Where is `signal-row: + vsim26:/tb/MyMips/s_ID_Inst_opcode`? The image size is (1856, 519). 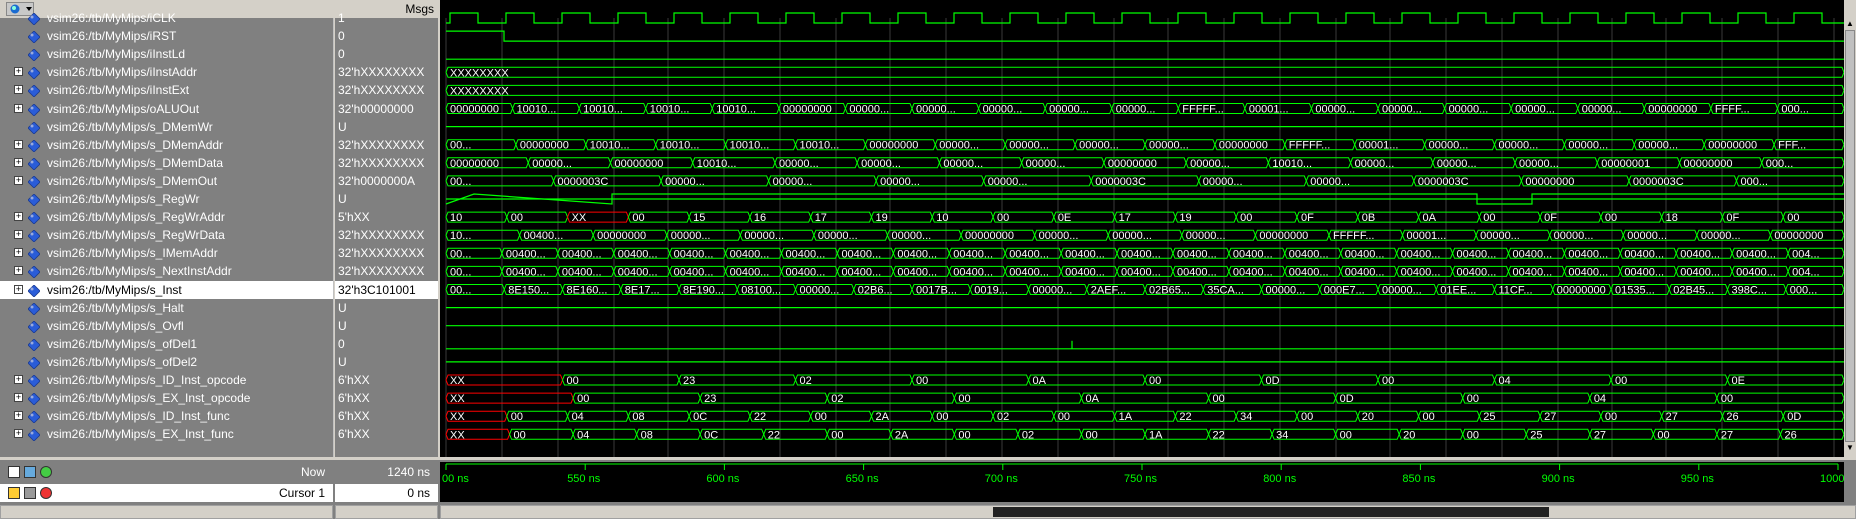 signal-row: + vsim26:/tb/MyMips/s_ID_Inst_opcode is located at coordinates (166, 380).